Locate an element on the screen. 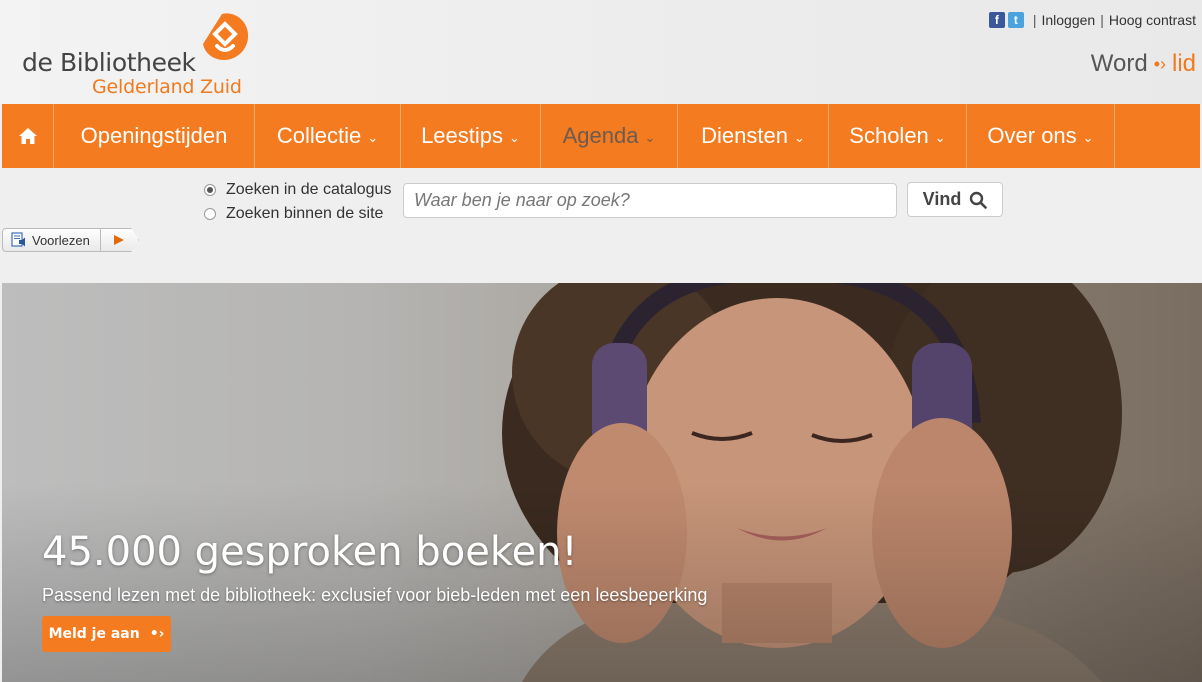 The height and width of the screenshot is (682, 1202). nav-home is located at coordinates (28, 136).